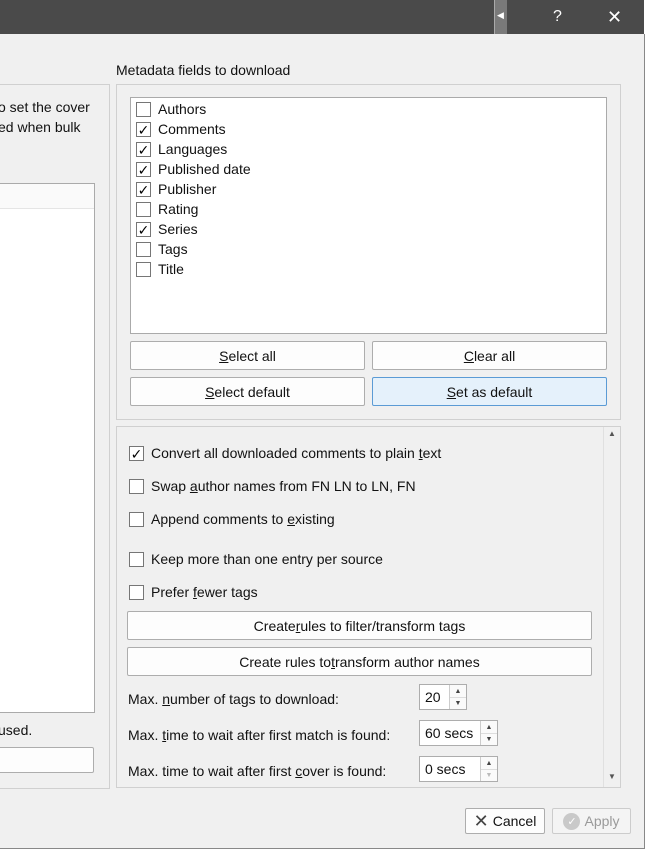  Describe the element at coordinates (481, 821) in the screenshot. I see `cancel-x-icon: ✕` at that location.